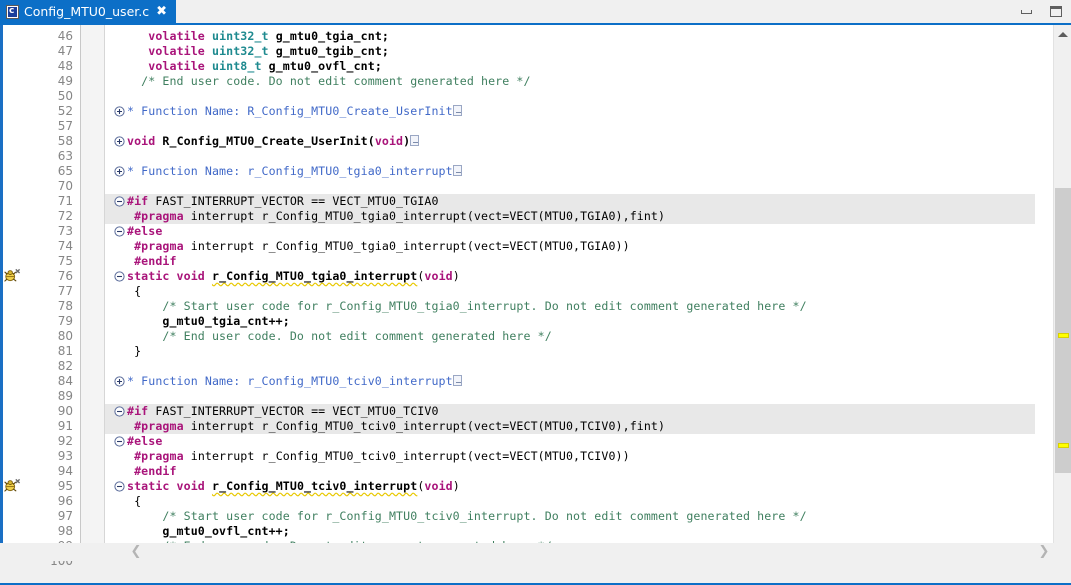 The height and width of the screenshot is (585, 1071). Describe the element at coordinates (570, 351) in the screenshot. I see `code-line: }` at that location.